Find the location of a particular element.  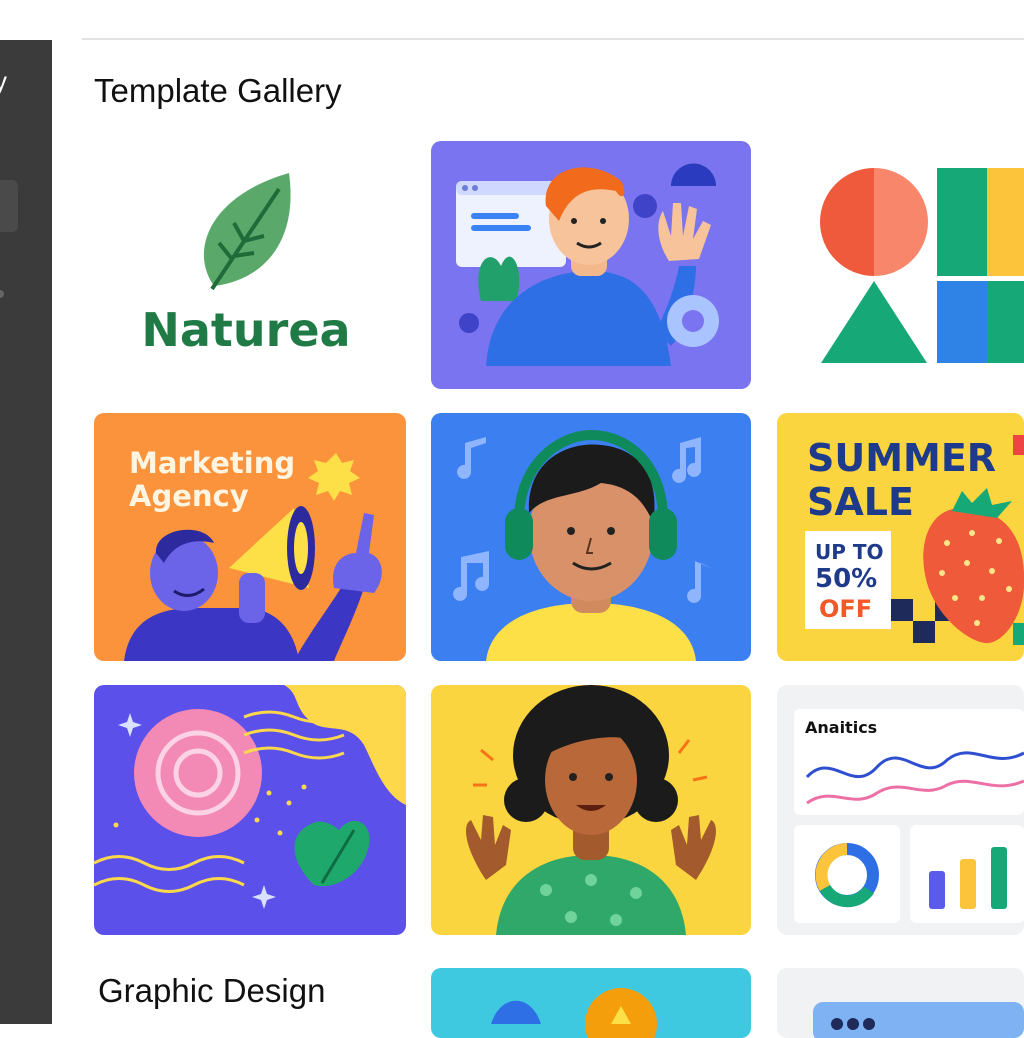

analytics-label: Anaitics is located at coordinates (841, 727).